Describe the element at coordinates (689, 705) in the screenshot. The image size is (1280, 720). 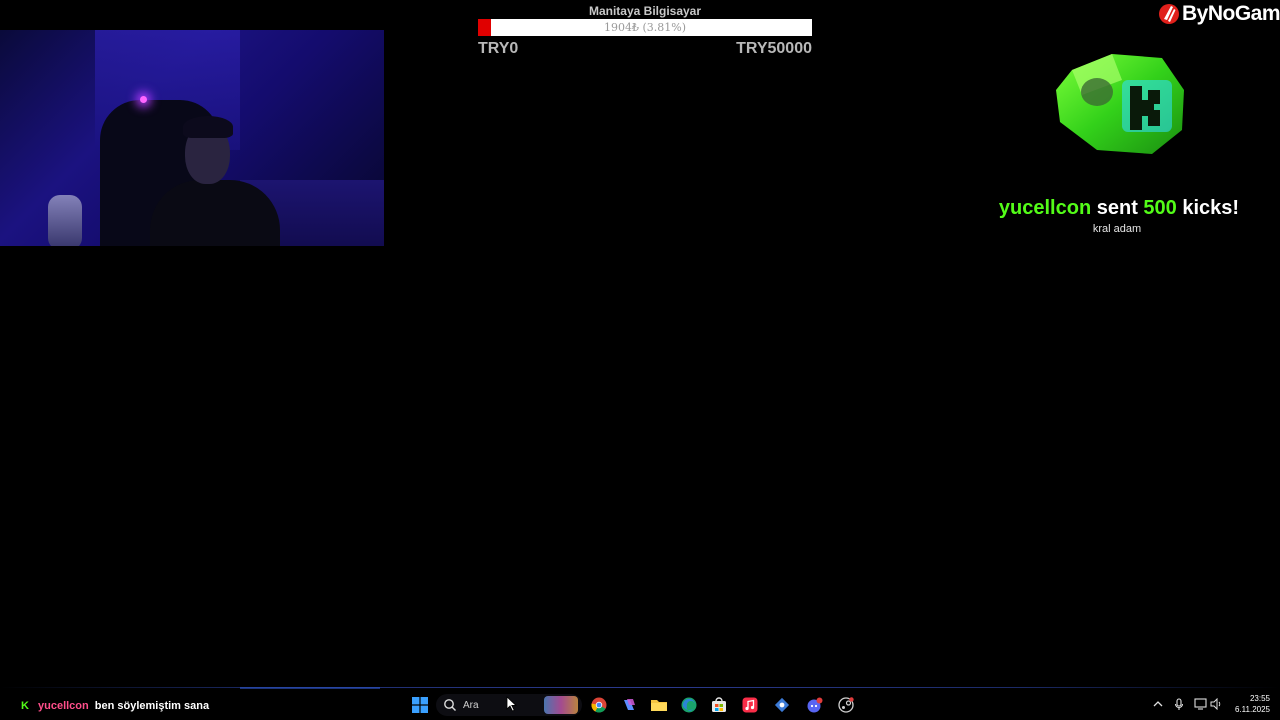
I see `edge-icon` at that location.